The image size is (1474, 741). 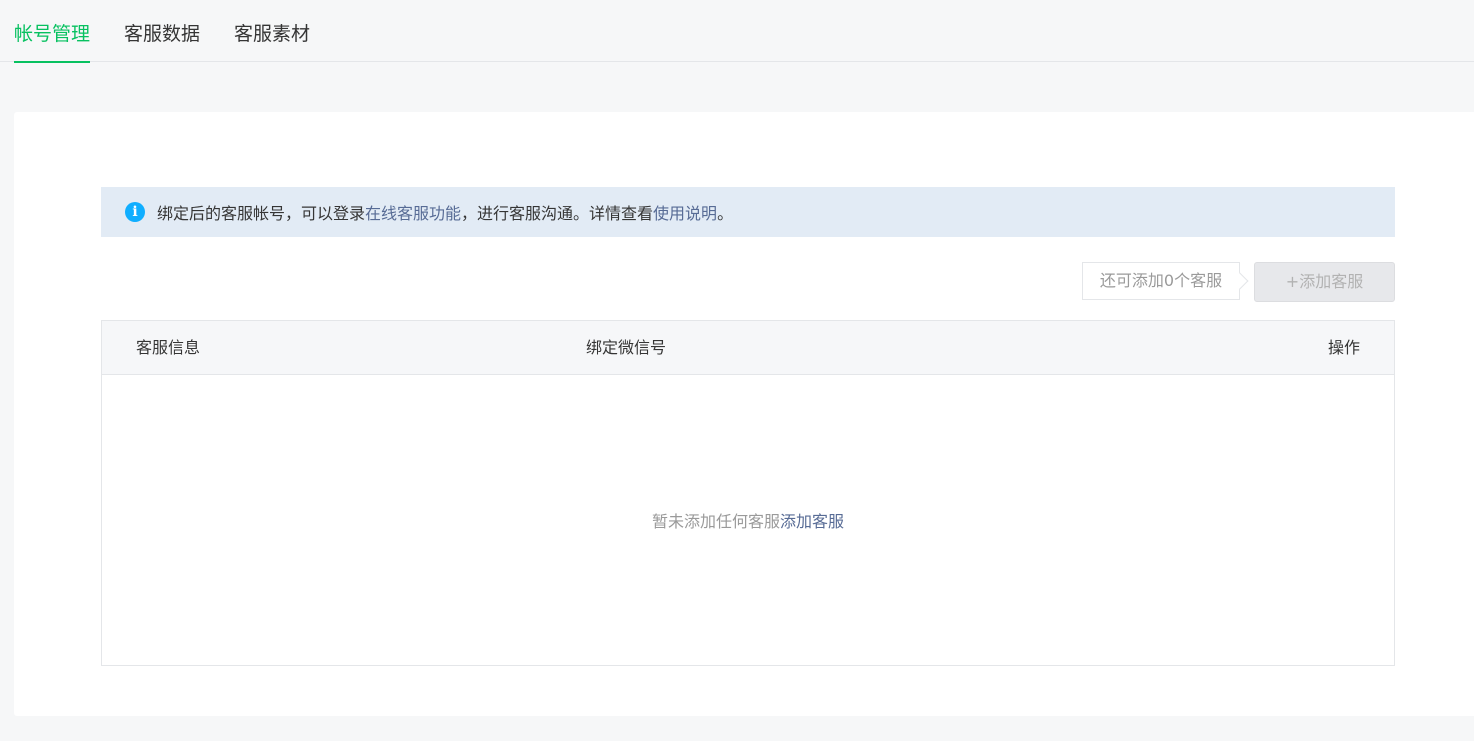 What do you see at coordinates (737, 31) in the screenshot?
I see `tab-bar: 帐号管理 客服数据 客服素材` at bounding box center [737, 31].